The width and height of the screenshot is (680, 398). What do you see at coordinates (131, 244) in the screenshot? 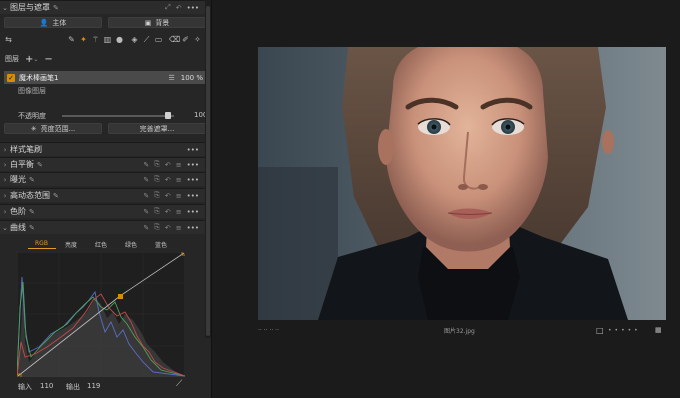
I see `tab-green: 绿色` at bounding box center [131, 244].